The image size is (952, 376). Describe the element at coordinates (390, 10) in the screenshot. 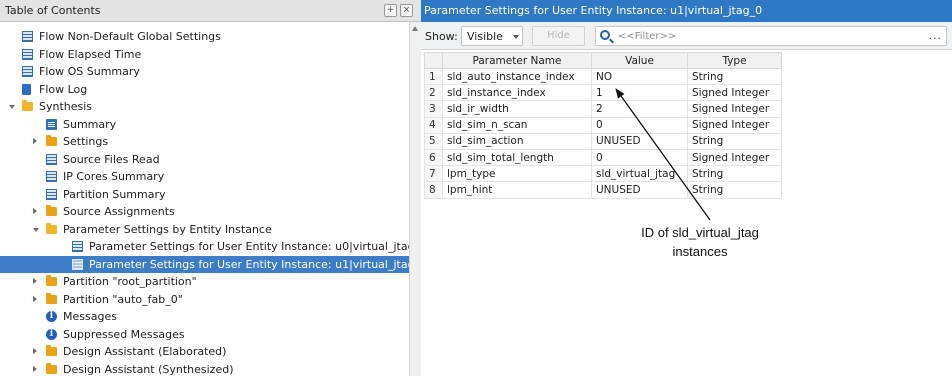

I see `plus-icon: +` at that location.